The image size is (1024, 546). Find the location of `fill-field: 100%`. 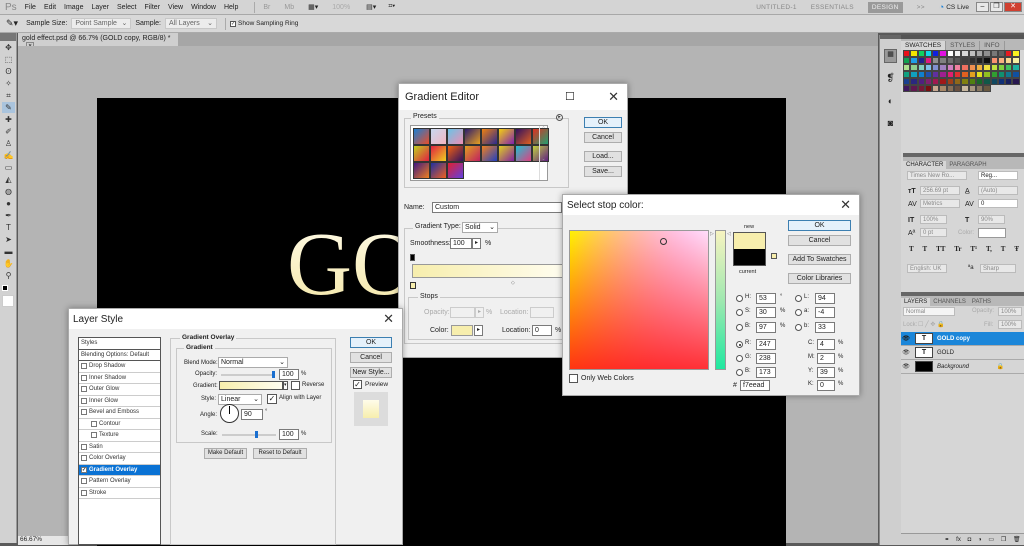

fill-field: 100% is located at coordinates (1010, 324).